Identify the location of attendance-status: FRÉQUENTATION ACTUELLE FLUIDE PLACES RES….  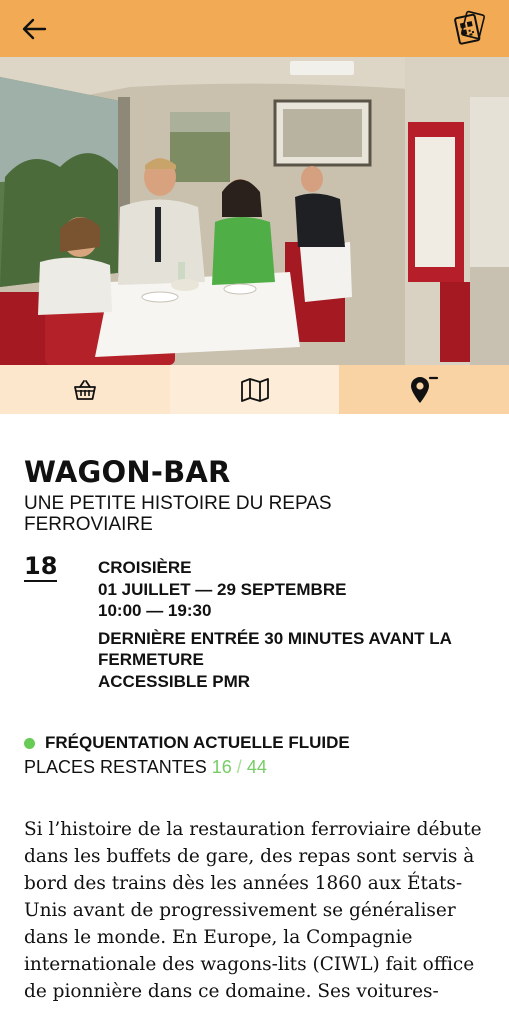
(259, 755).